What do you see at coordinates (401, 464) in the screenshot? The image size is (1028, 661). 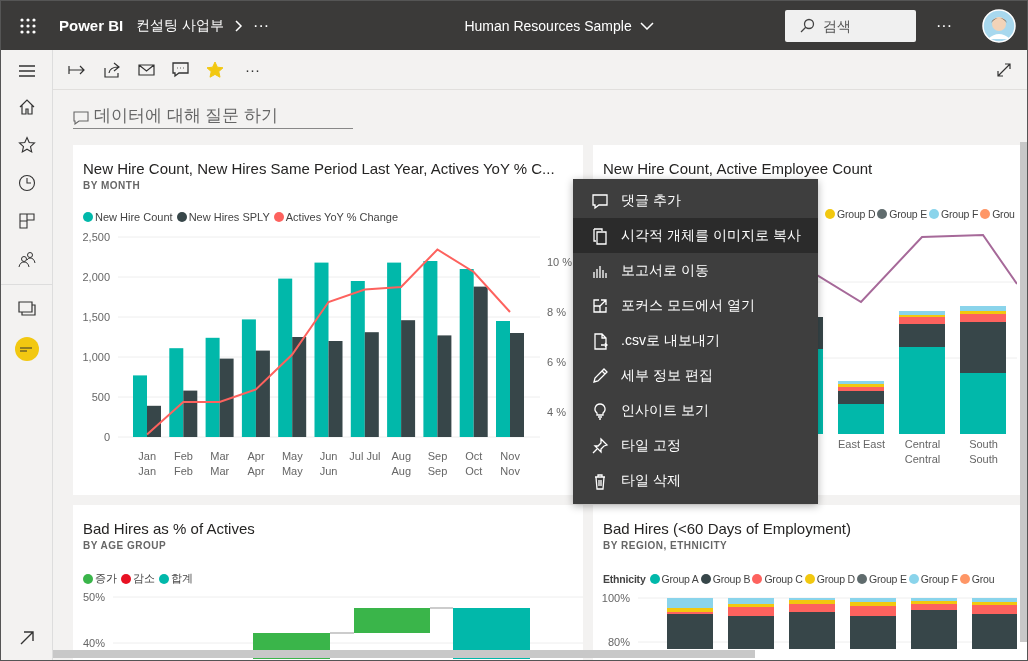 I see `axis-label: Aug Aug` at bounding box center [401, 464].